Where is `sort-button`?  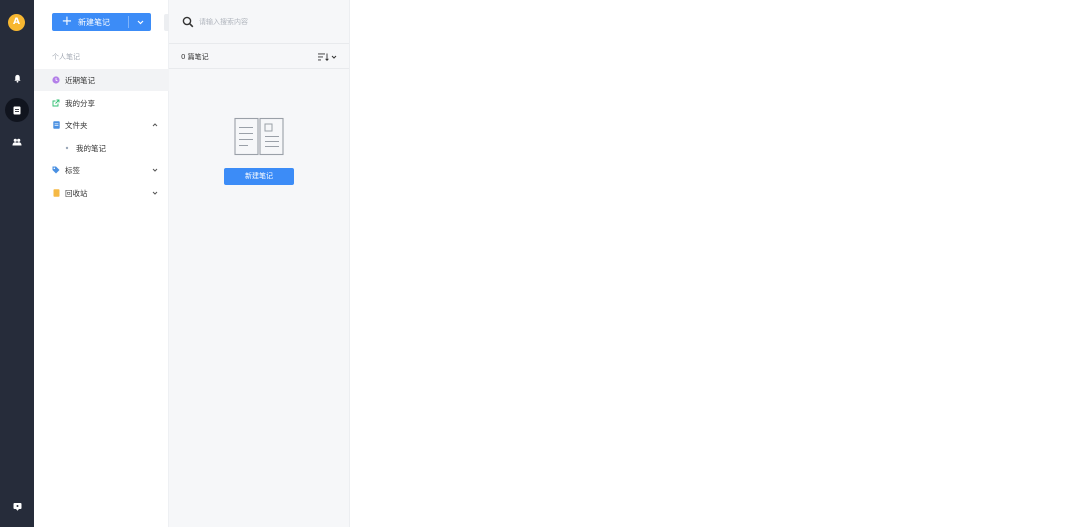 sort-button is located at coordinates (327, 57).